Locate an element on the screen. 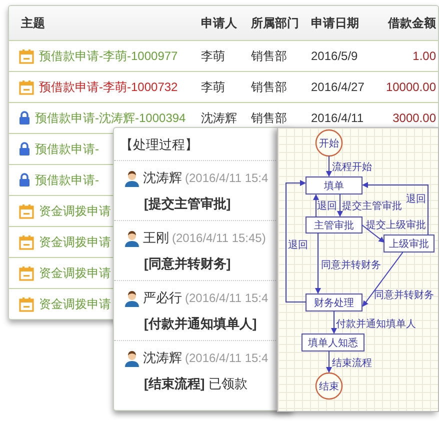  user-name: 王刚 is located at coordinates (156, 238).